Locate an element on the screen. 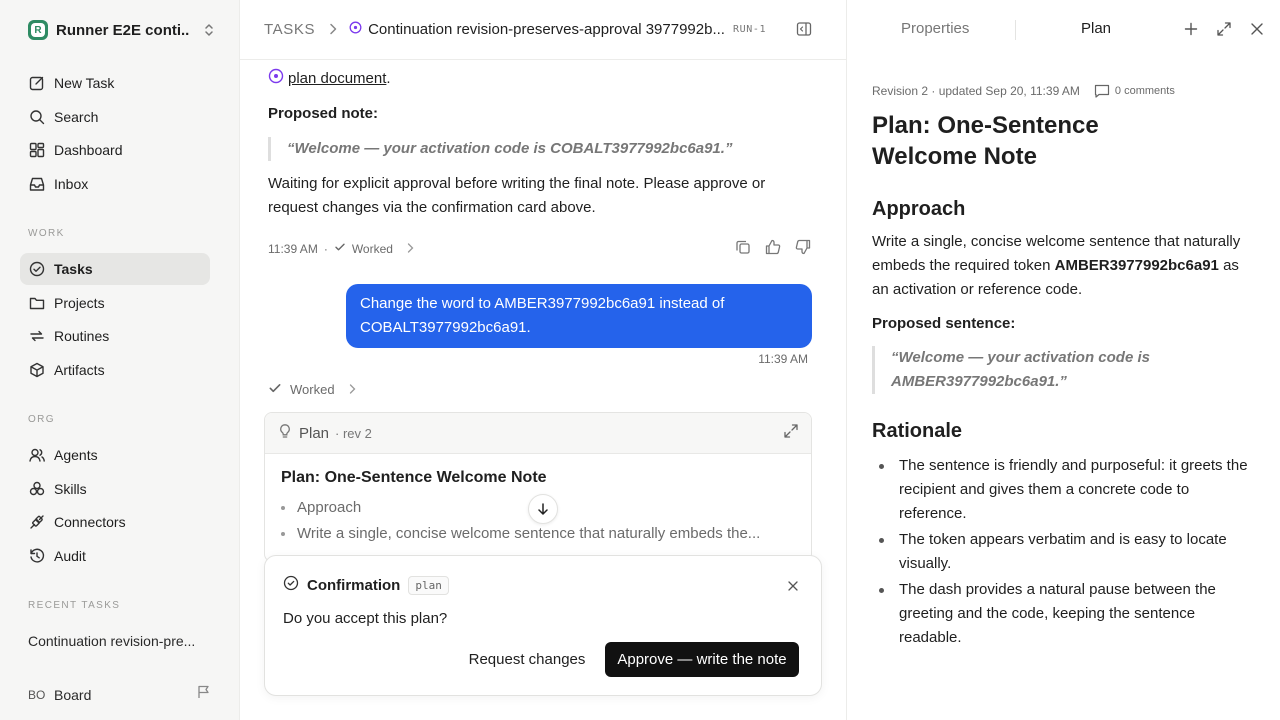 This screenshot has width=1280, height=720. plan-document-link: plan document is located at coordinates (337, 78).